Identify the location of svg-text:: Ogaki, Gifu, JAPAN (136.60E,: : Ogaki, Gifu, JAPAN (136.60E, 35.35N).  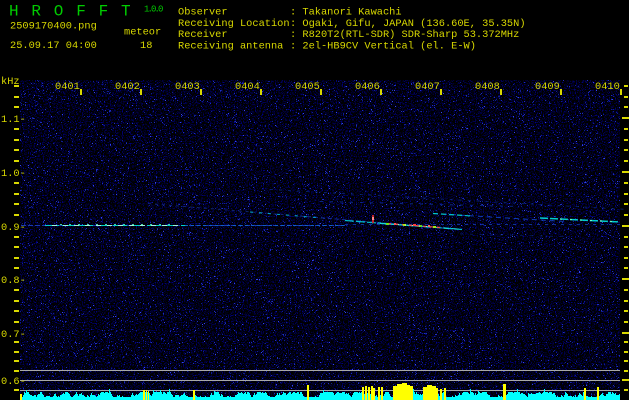
(408, 24).